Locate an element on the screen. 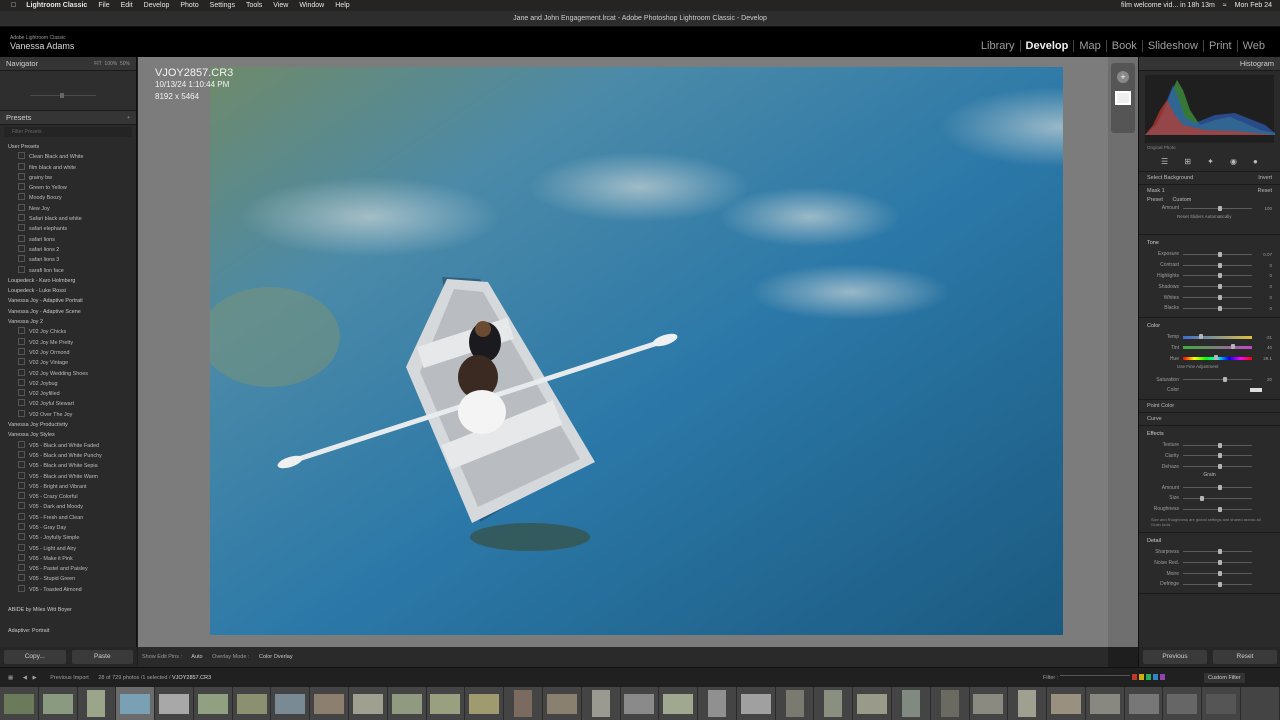 The image size is (1280, 720). slider-blacks: Blacks 0 is located at coordinates (1209, 308).